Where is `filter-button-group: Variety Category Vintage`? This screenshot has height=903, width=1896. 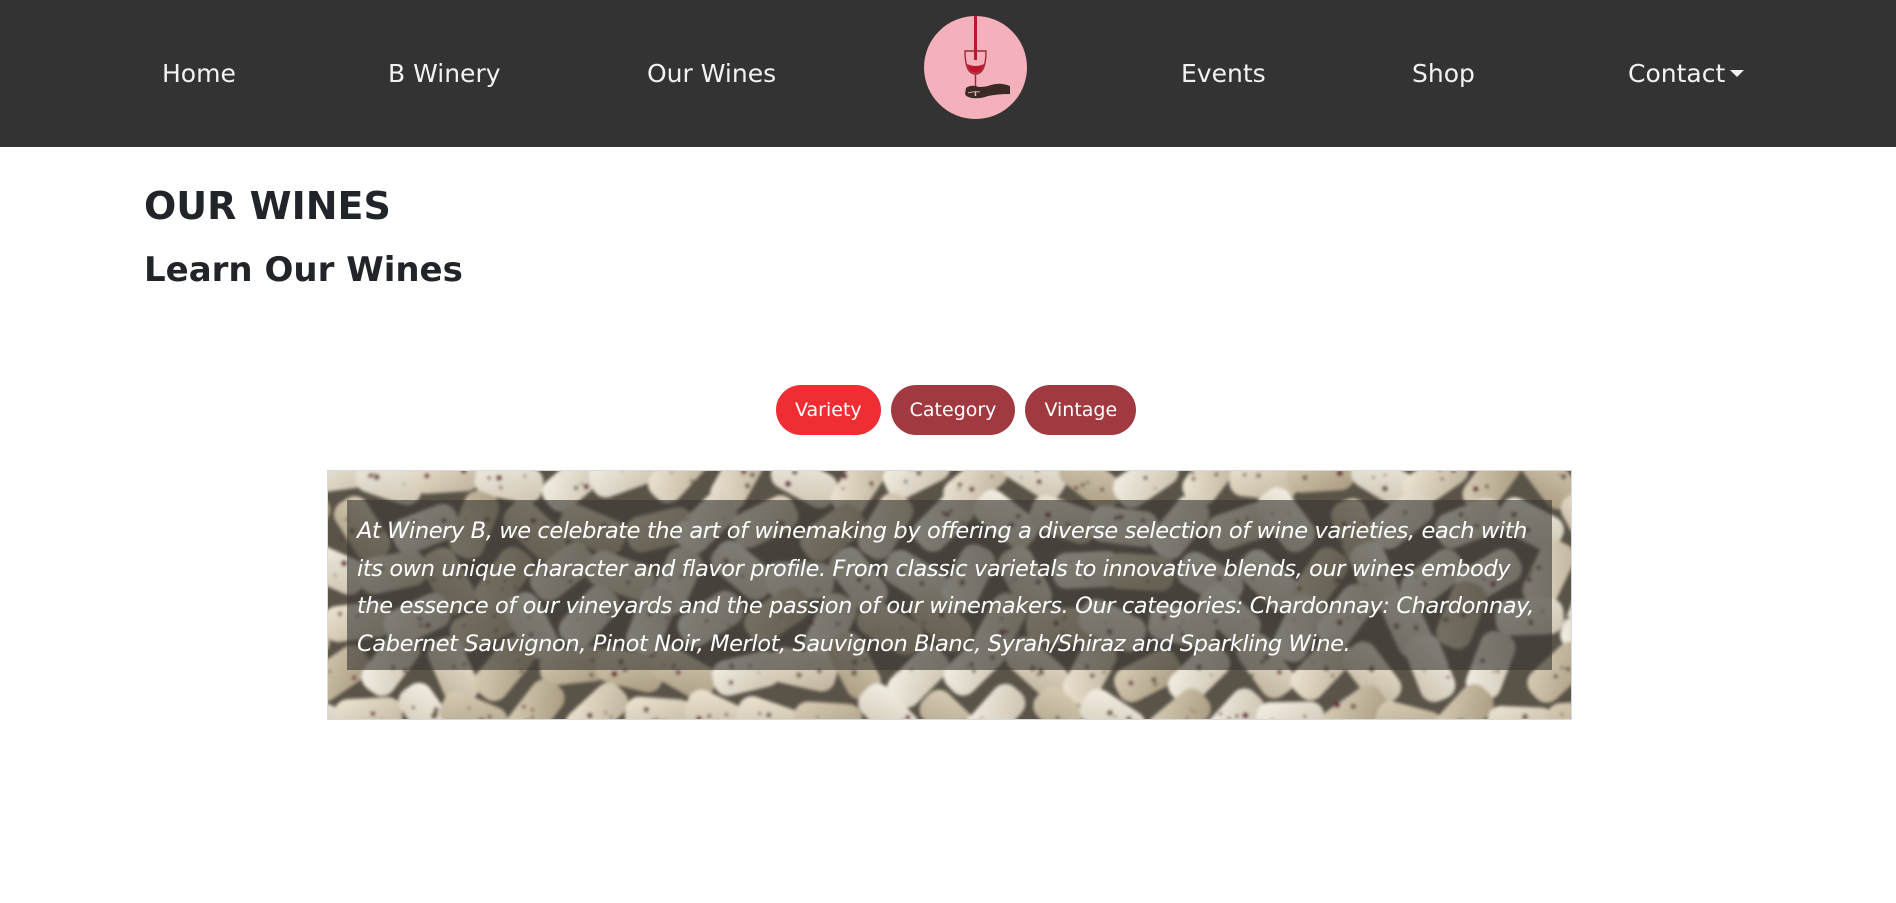
filter-button-group: Variety Category Vintage is located at coordinates (956, 410).